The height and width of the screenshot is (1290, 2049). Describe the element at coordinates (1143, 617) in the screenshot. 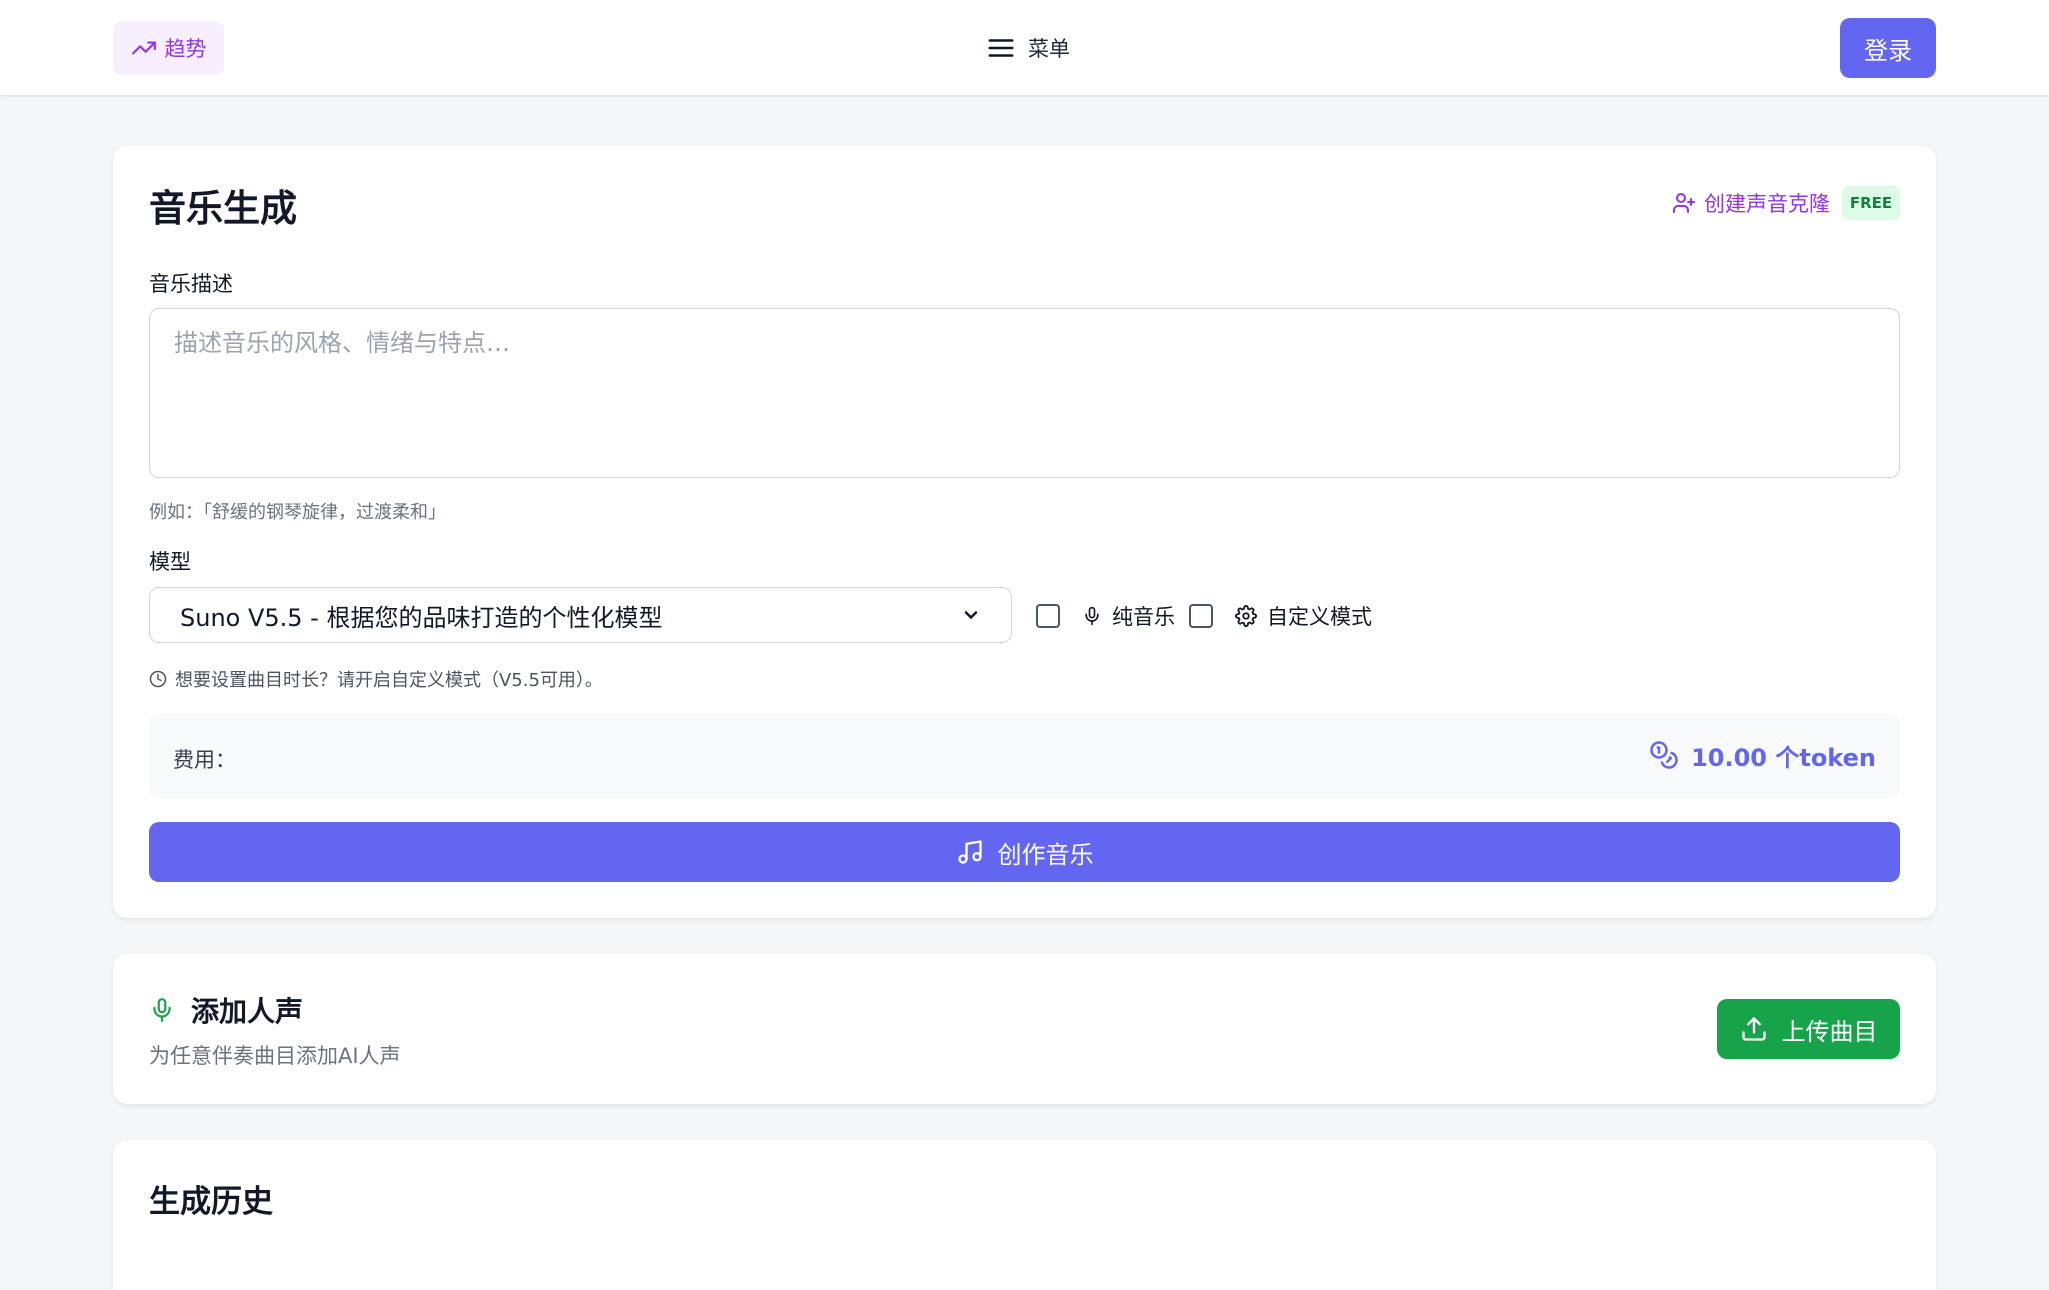

I see `instrumental-label: 纯音乐` at that location.